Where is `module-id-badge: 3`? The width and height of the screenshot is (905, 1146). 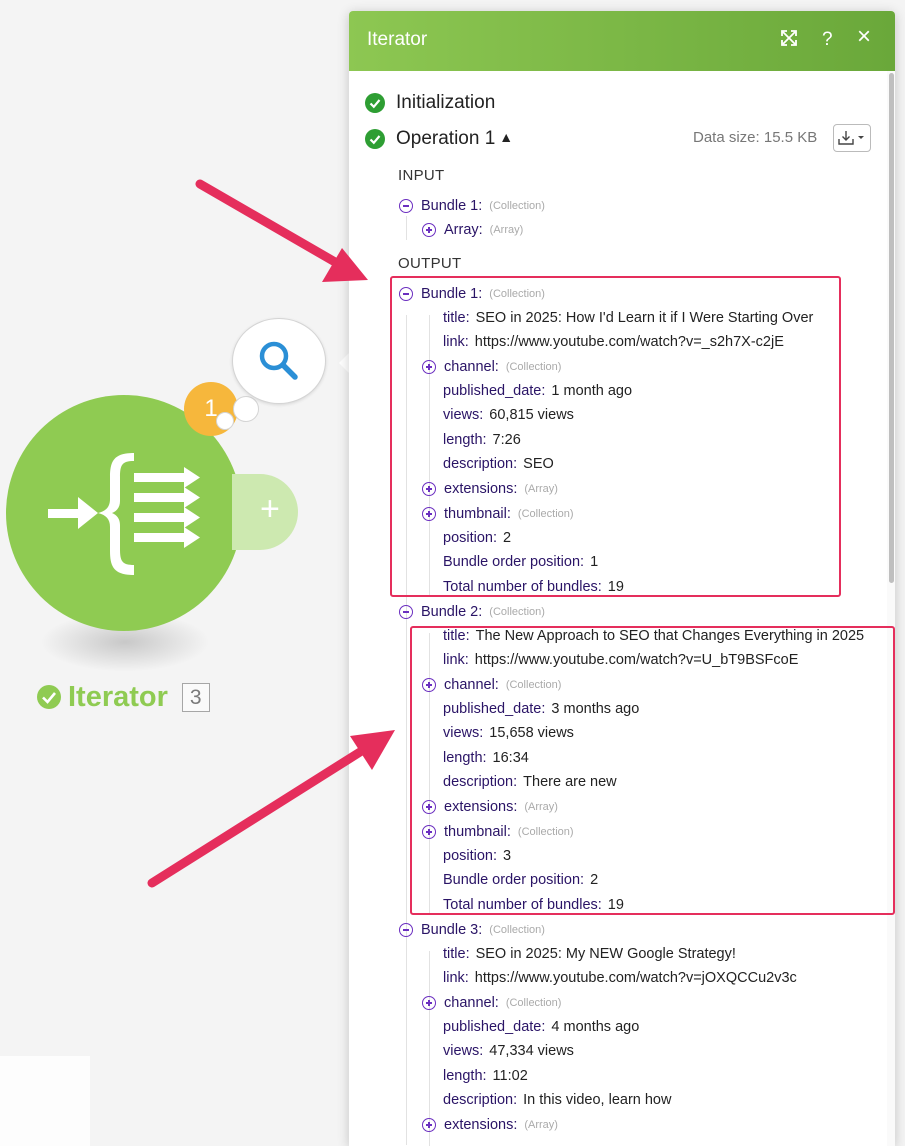 module-id-badge: 3 is located at coordinates (195, 697).